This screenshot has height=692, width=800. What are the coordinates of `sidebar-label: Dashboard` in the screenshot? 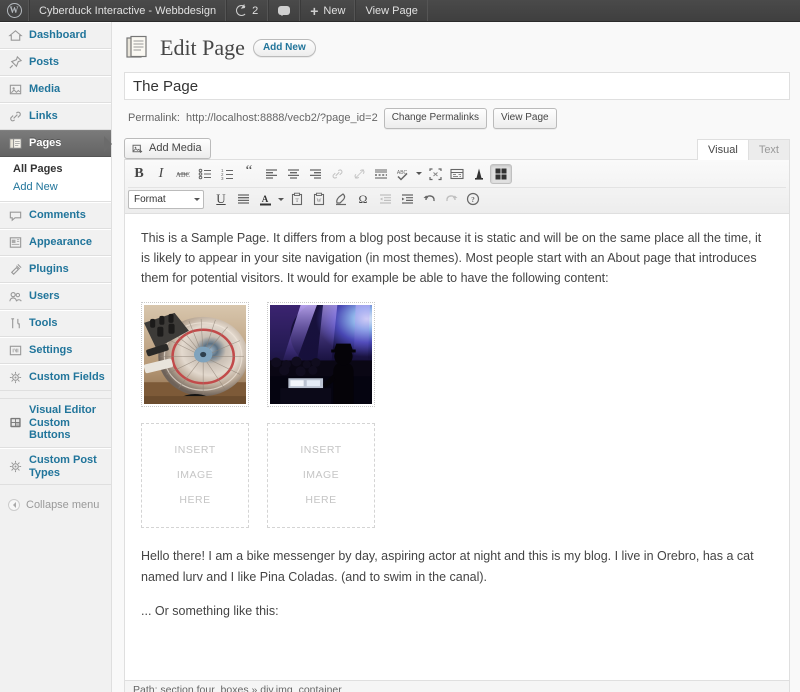 It's located at (58, 35).